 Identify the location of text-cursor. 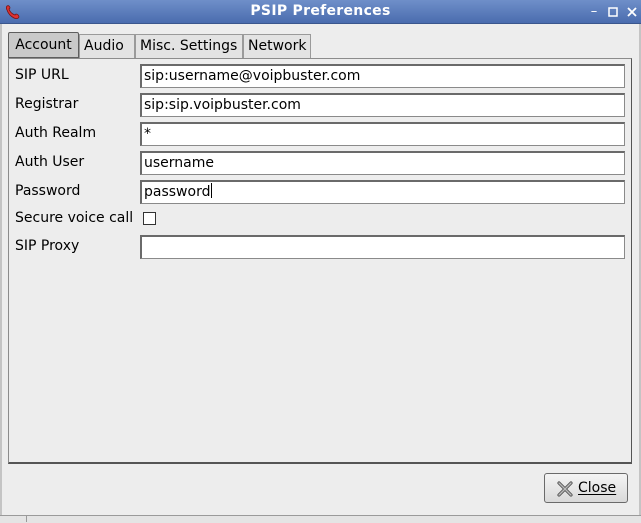
(212, 190).